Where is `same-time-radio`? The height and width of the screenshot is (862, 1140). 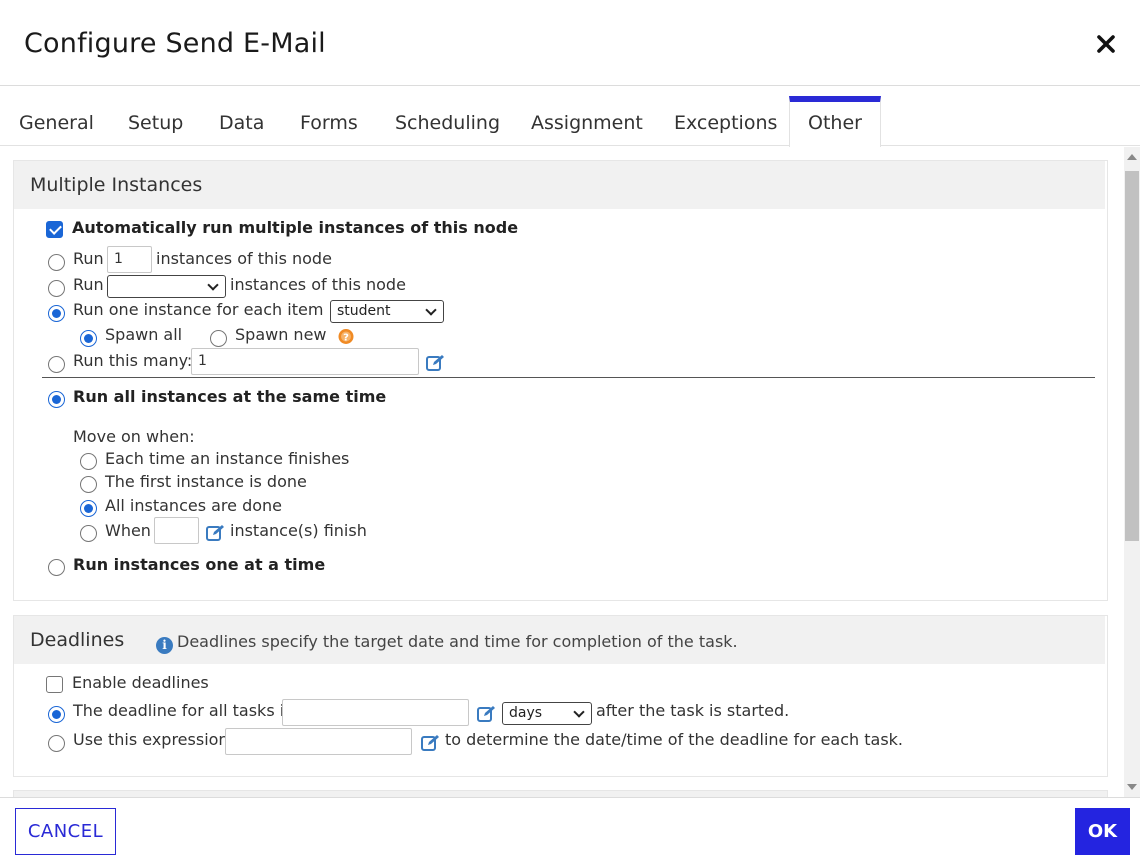 same-time-radio is located at coordinates (56, 399).